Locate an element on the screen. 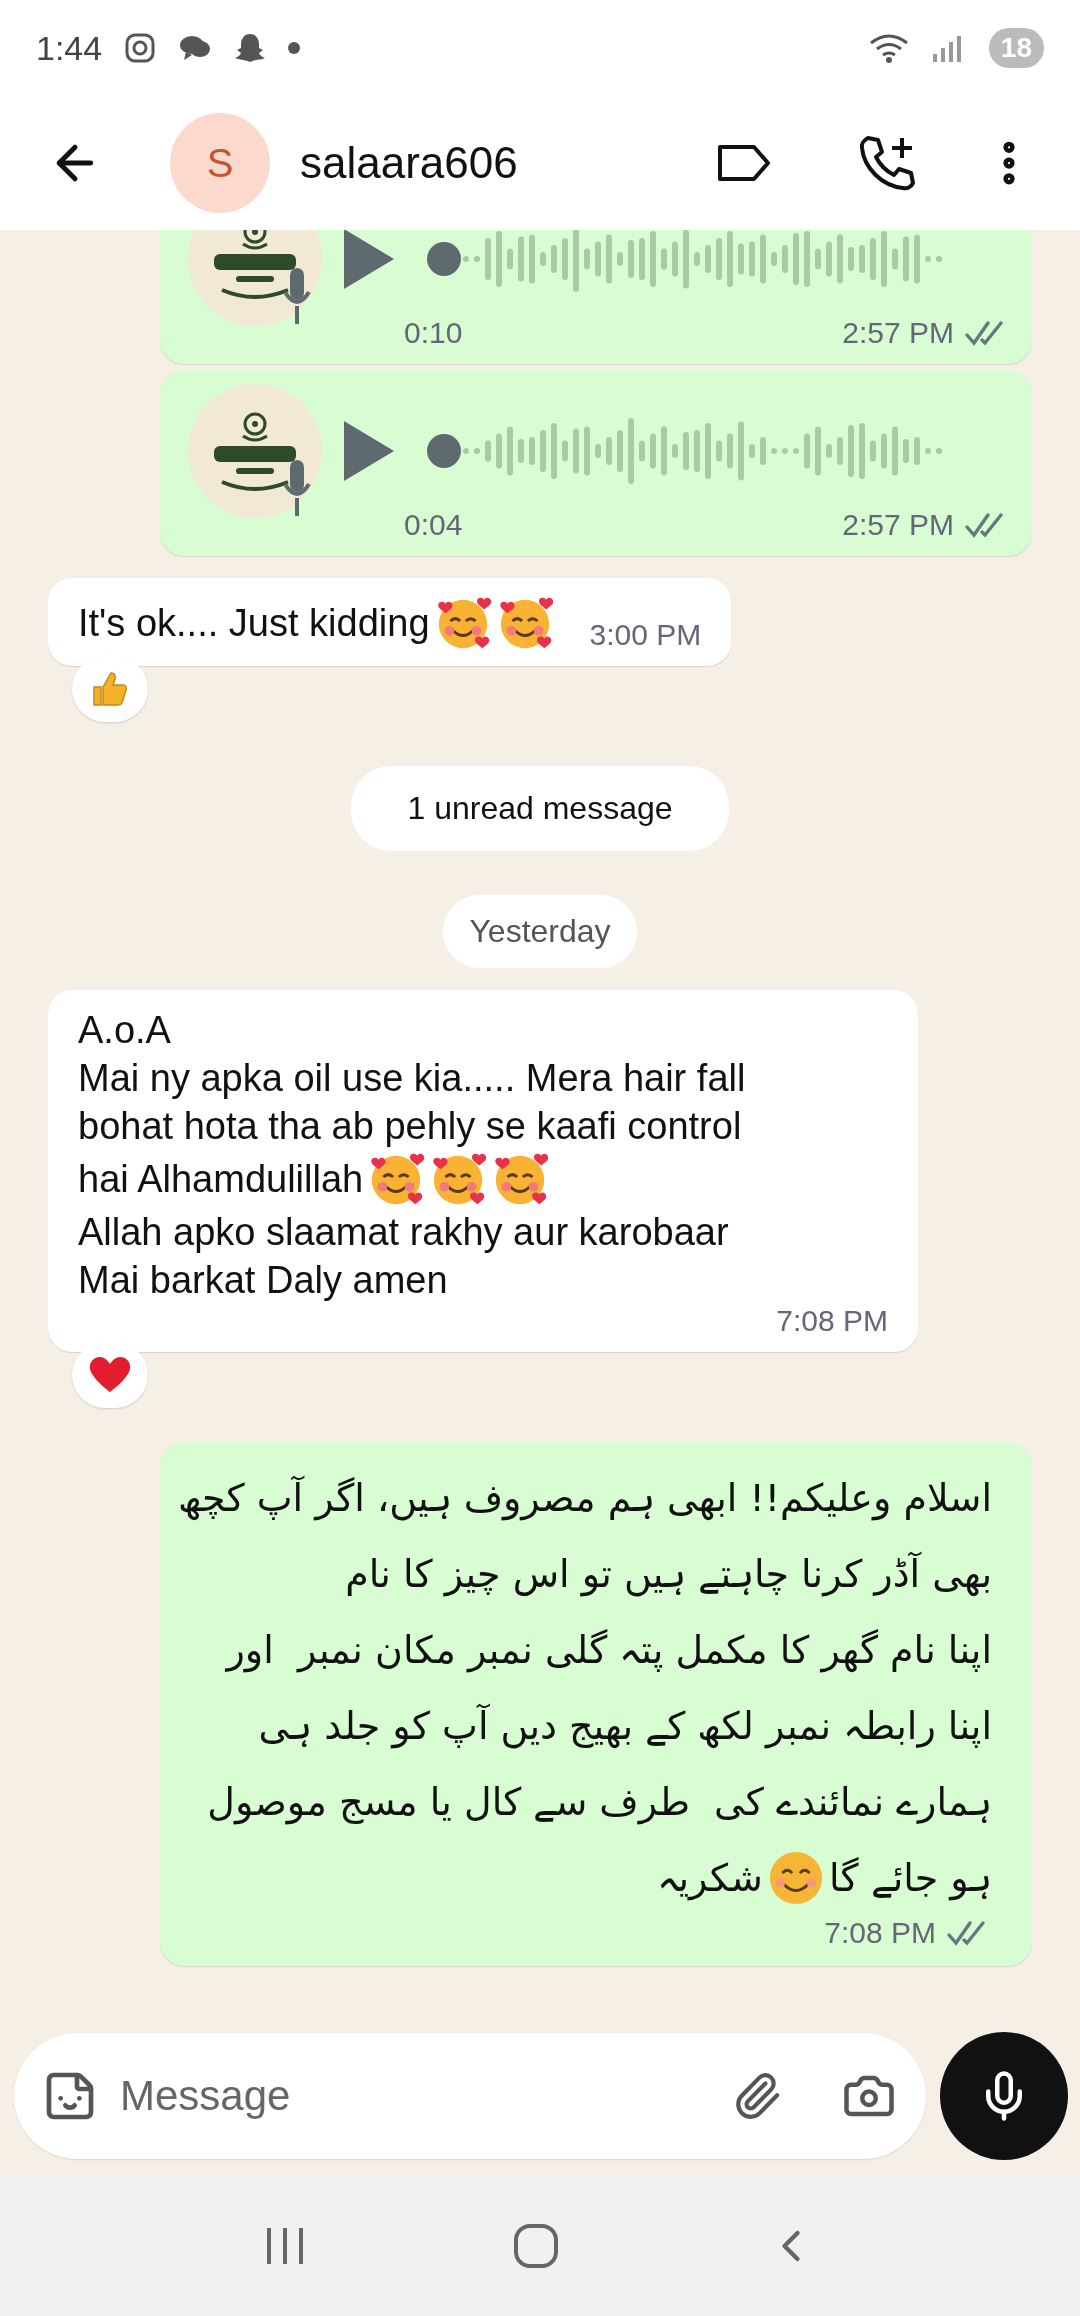 The width and height of the screenshot is (1080, 2316). status-time: 1:44 is located at coordinates (69, 48).